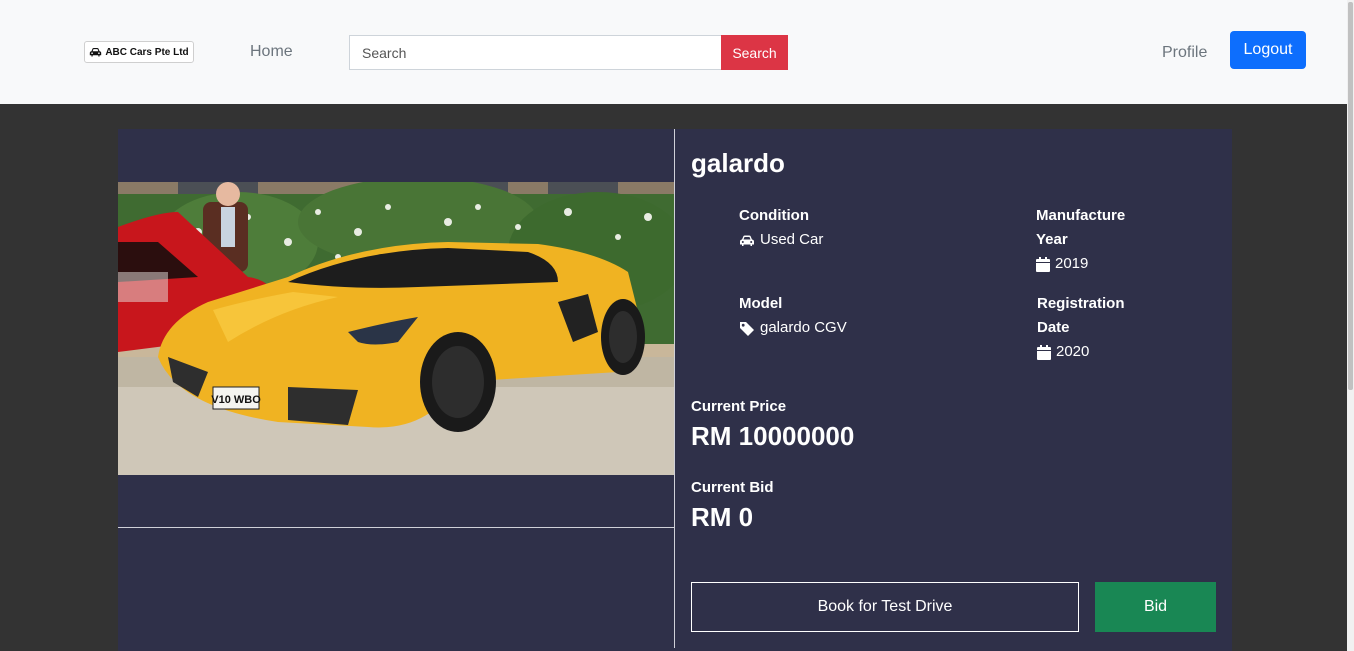  I want to click on spec-manufacture-year-label: Manufacture Year, so click(1081, 227).